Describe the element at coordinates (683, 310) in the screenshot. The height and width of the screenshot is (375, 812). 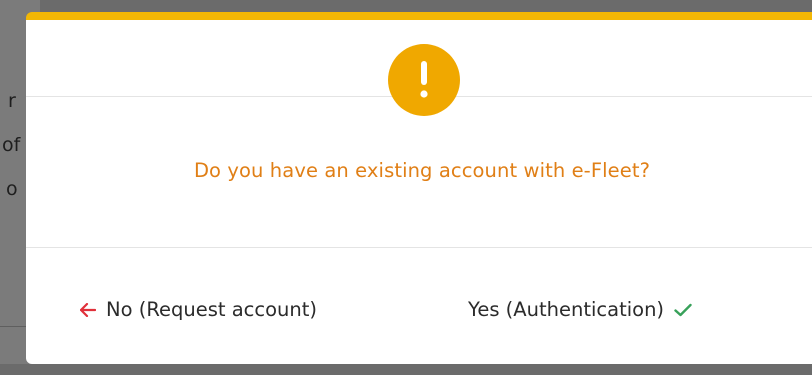
I see `check-icon` at that location.